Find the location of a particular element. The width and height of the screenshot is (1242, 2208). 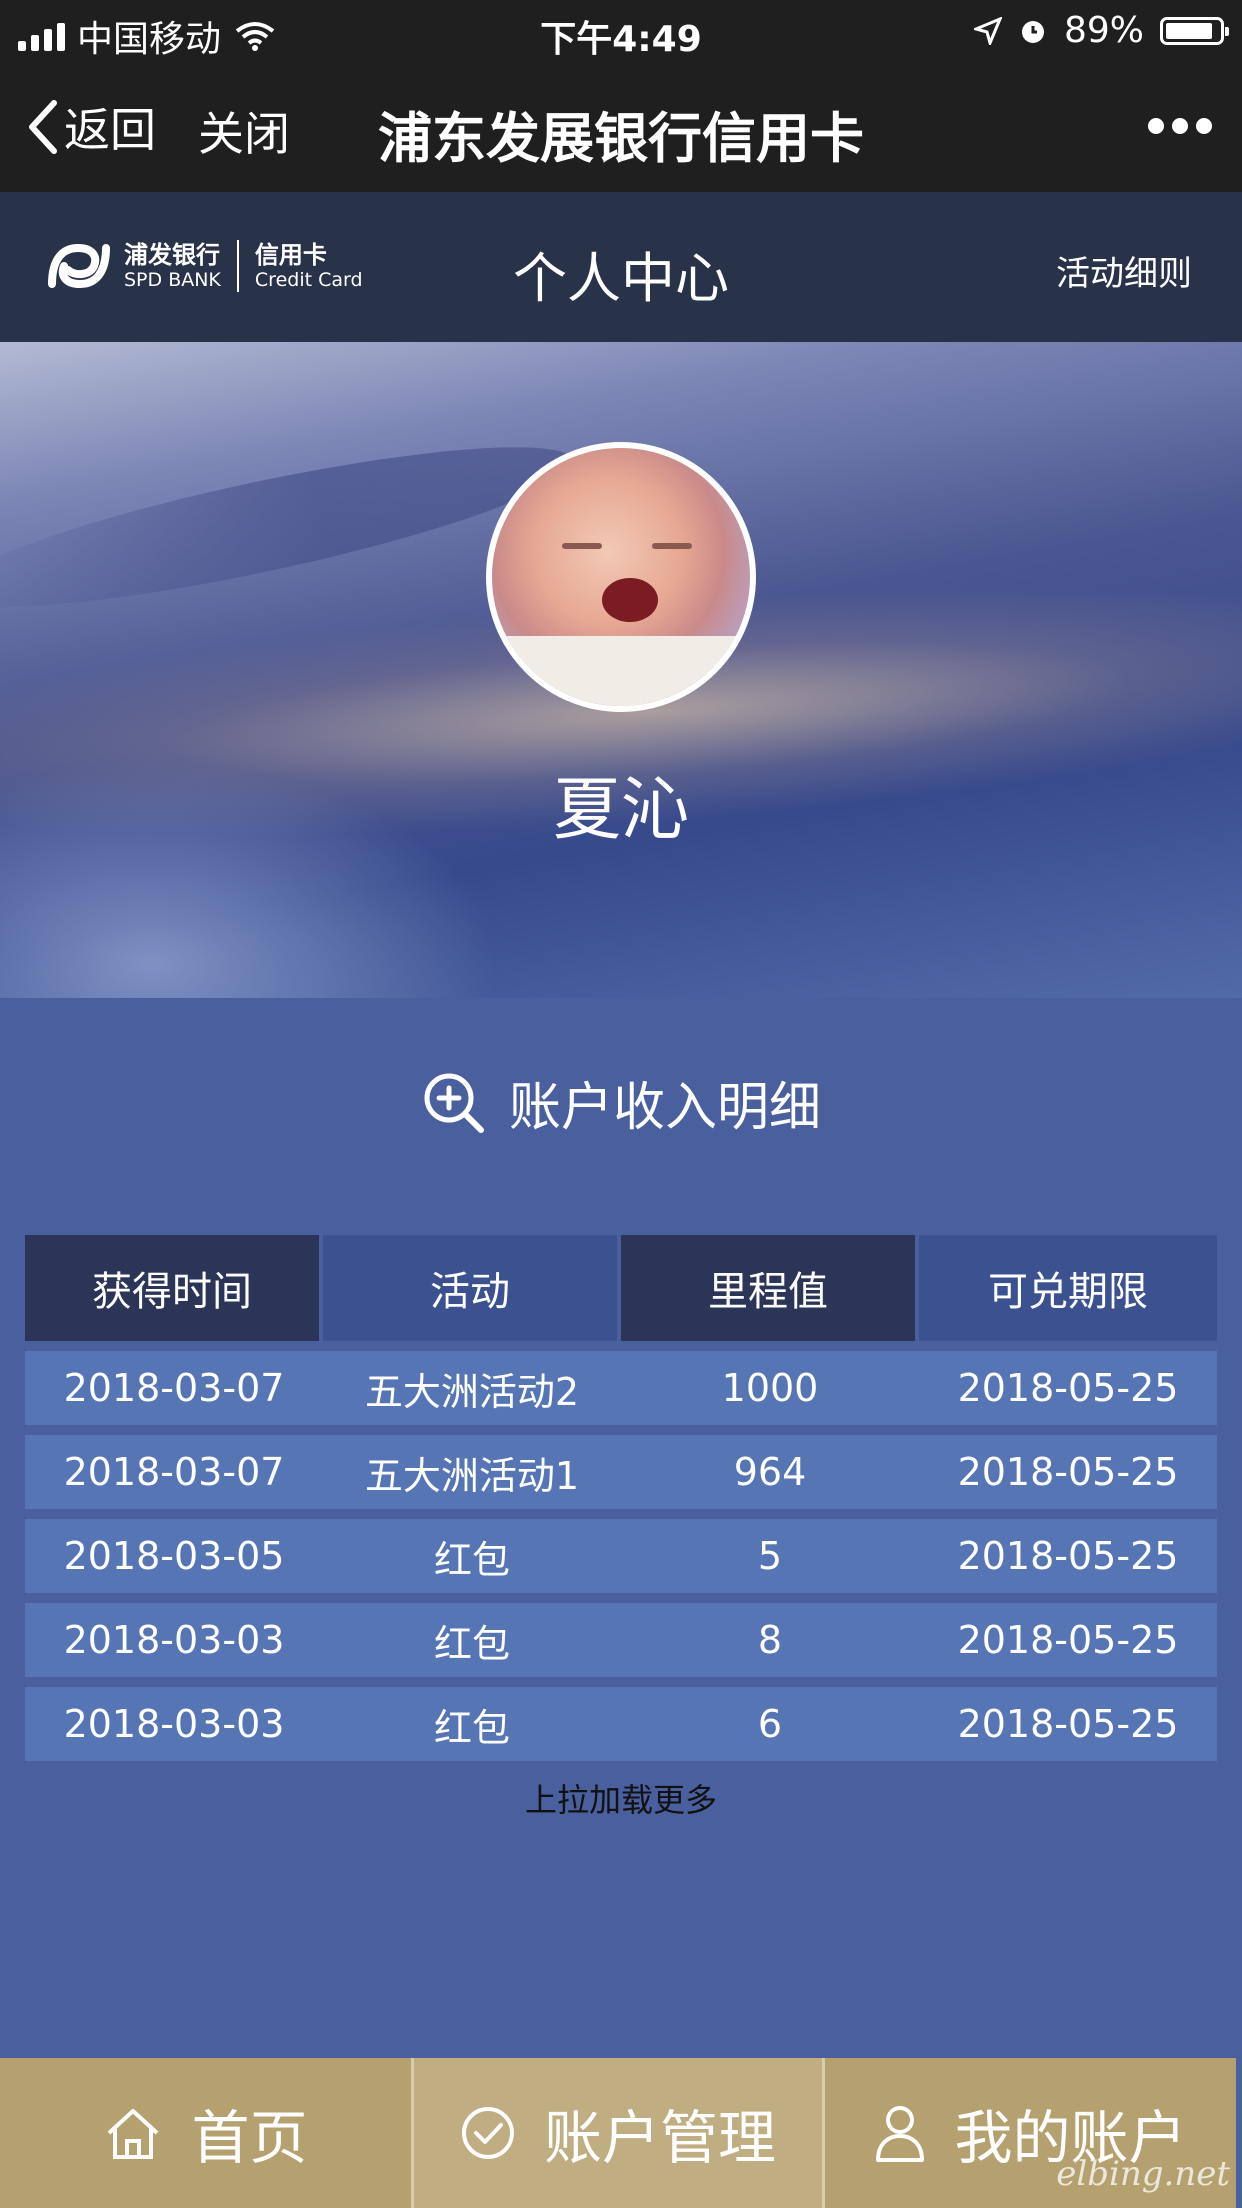

cell-mileage: 5 is located at coordinates (770, 1556).